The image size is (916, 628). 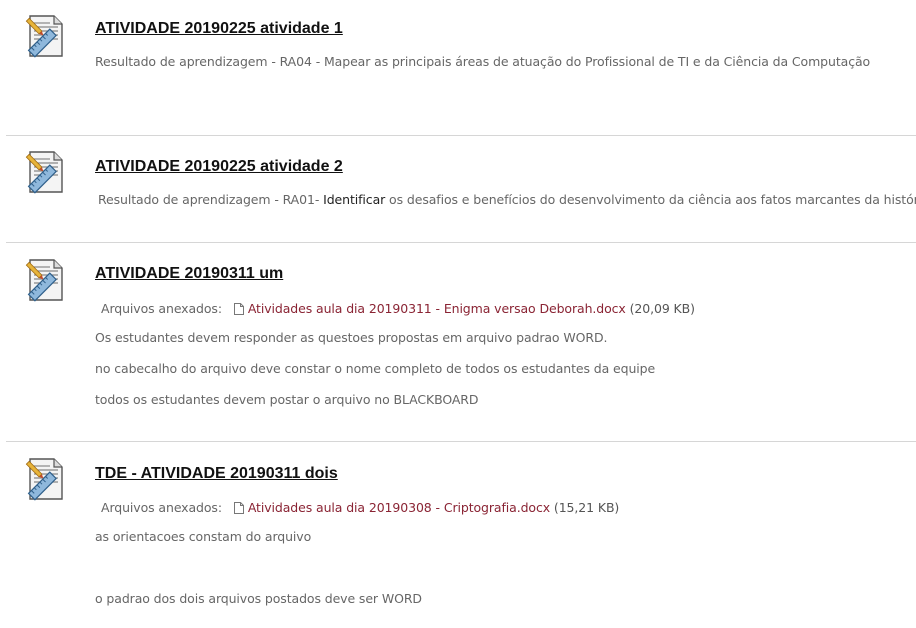 I want to click on attachment-size: (15,21 KB), so click(x=586, y=507).